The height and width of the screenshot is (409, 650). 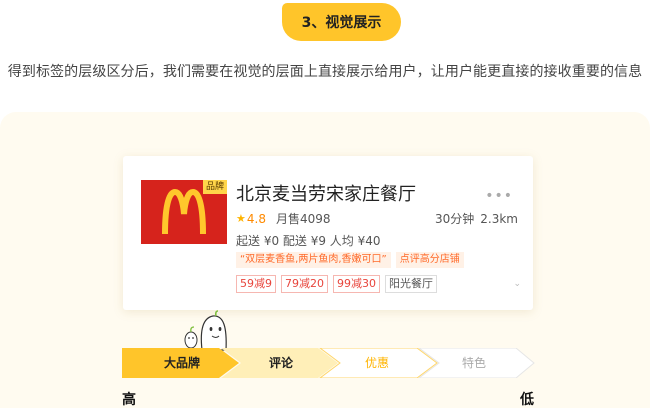 I want to click on distance: 2.3km, so click(x=499, y=218).